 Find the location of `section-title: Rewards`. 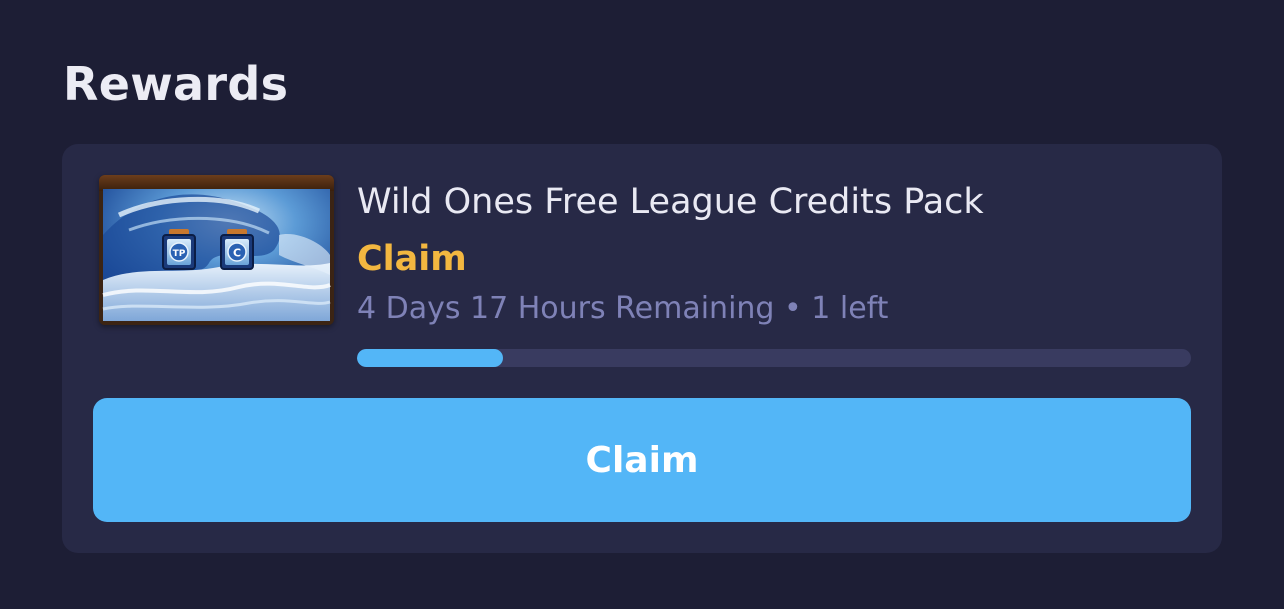

section-title: Rewards is located at coordinates (176, 84).